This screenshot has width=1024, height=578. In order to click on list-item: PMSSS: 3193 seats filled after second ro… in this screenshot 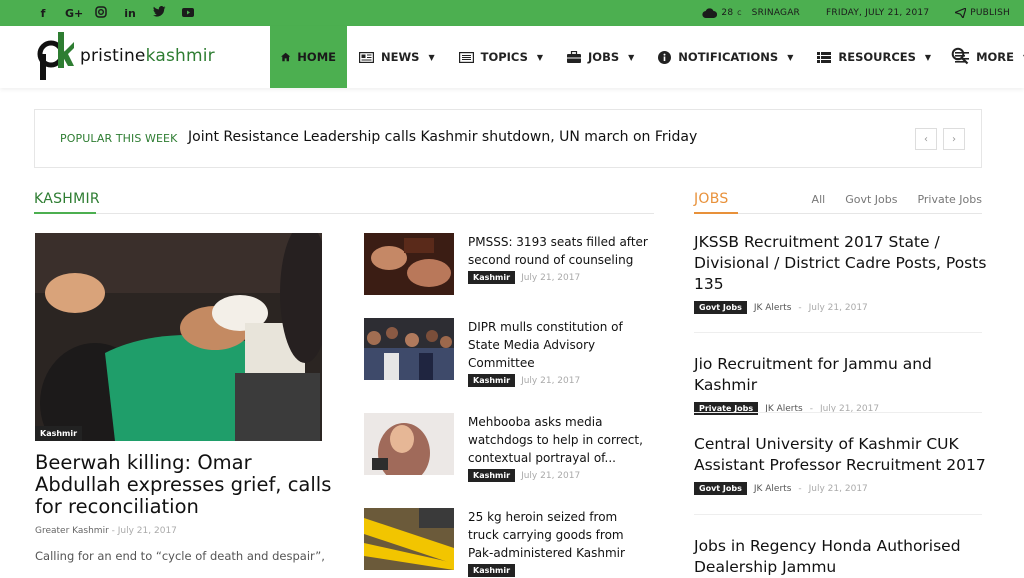, I will do `click(514, 264)`.